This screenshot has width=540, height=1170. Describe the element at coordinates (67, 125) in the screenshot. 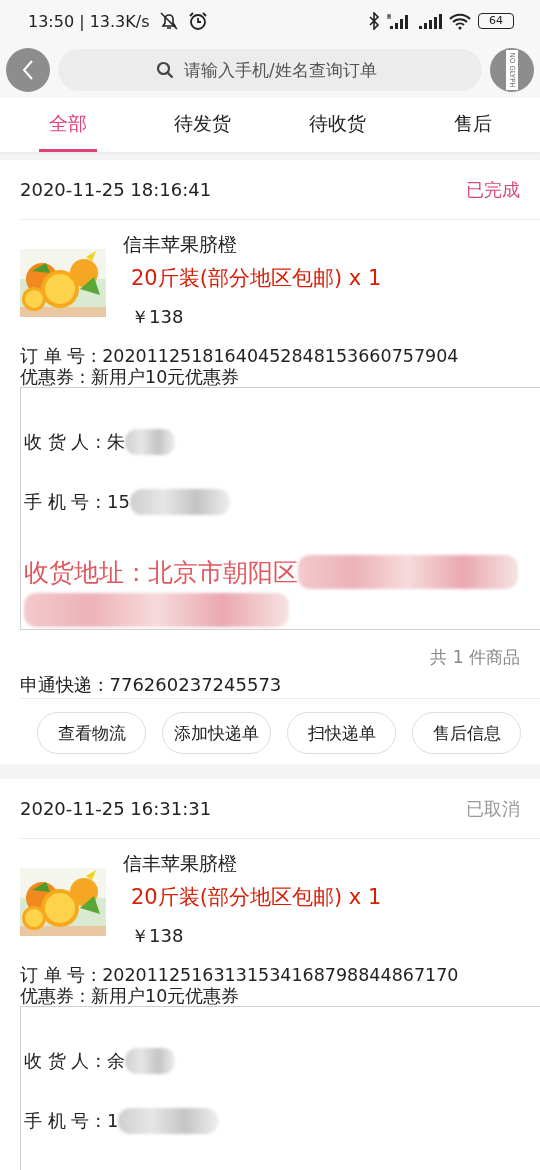

I see `tab: 全部` at that location.